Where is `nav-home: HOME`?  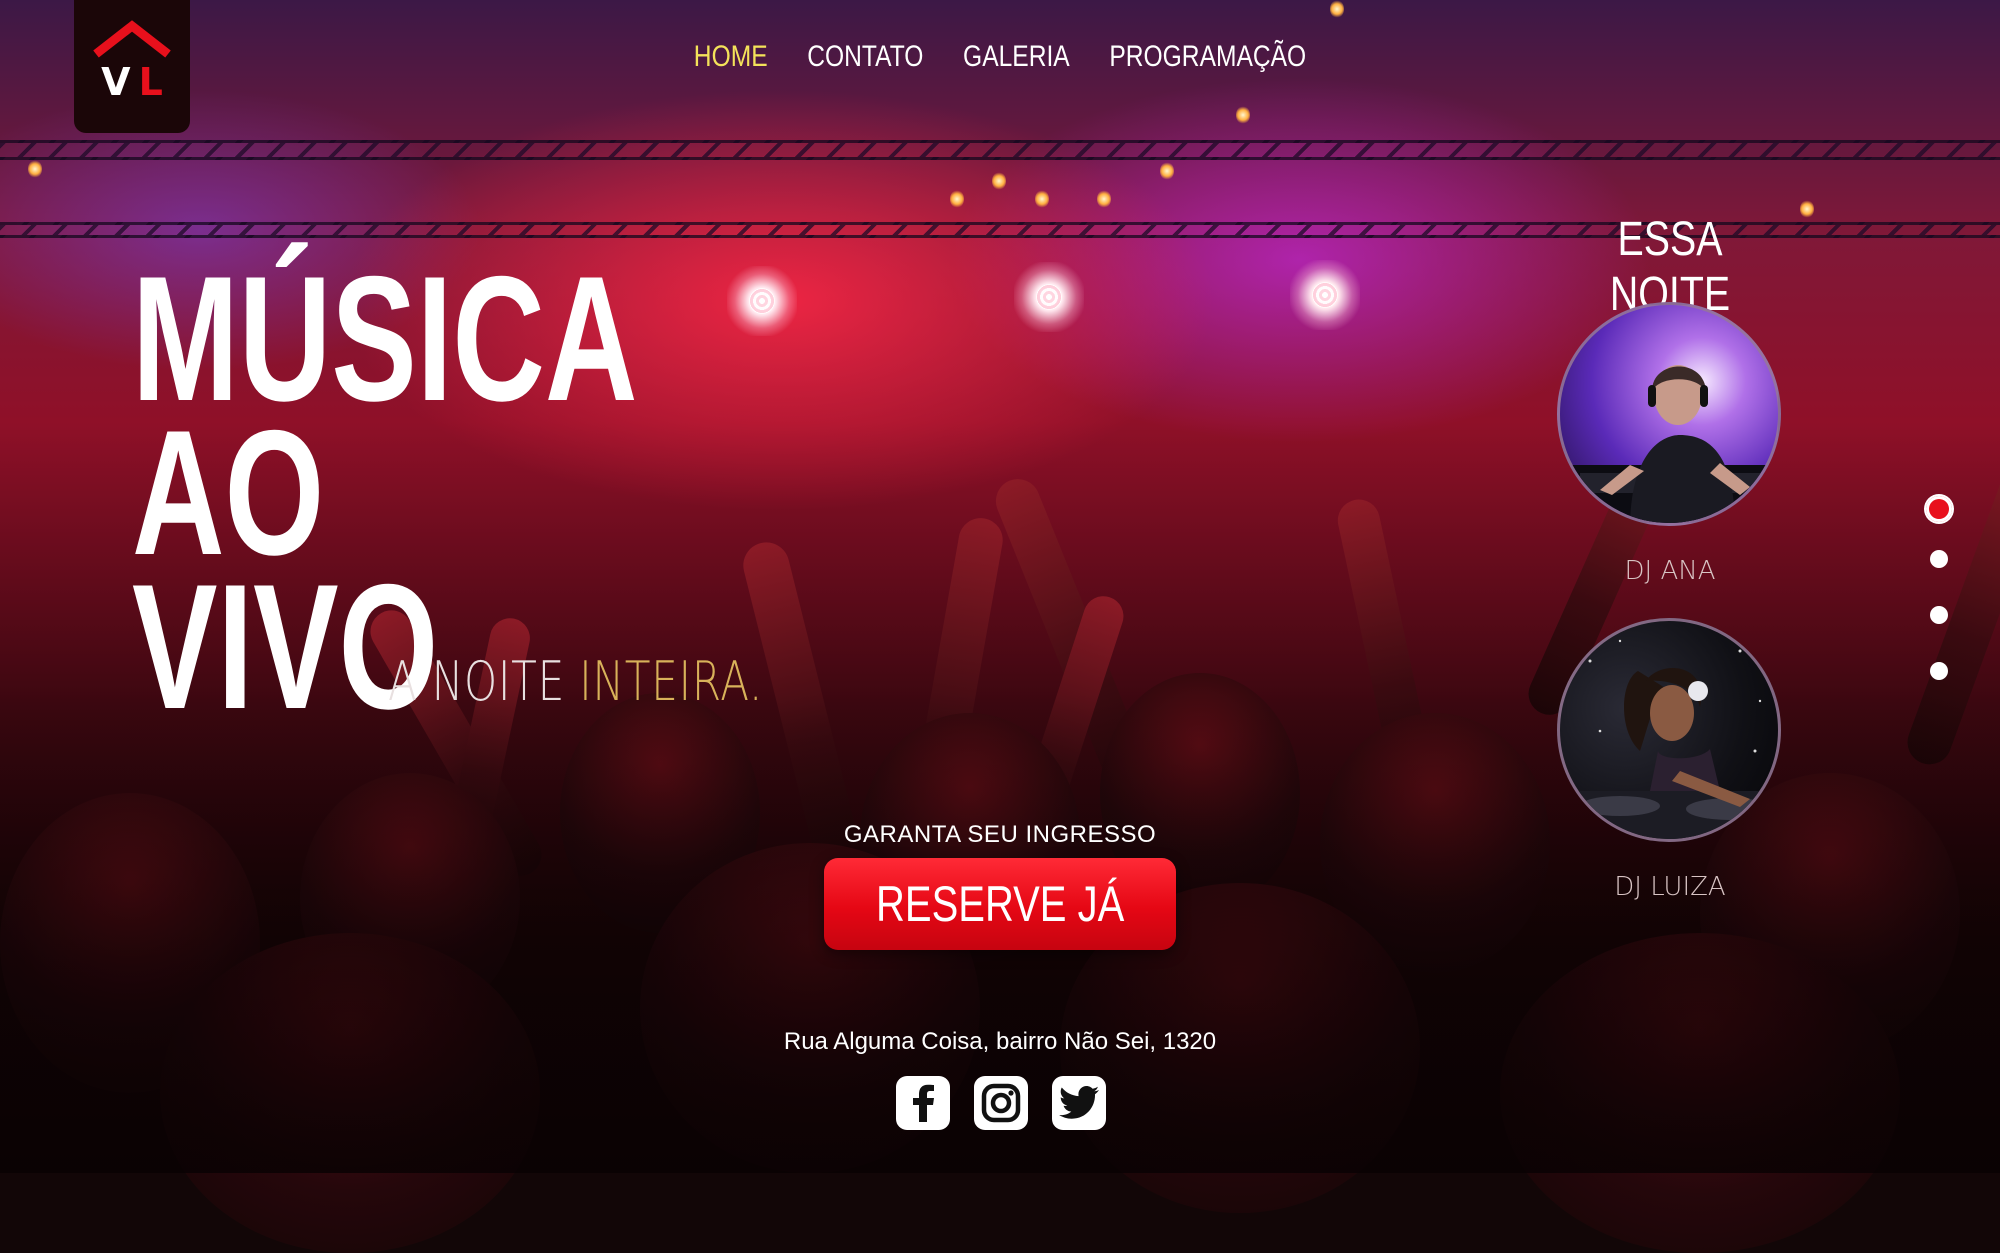 nav-home: HOME is located at coordinates (731, 57).